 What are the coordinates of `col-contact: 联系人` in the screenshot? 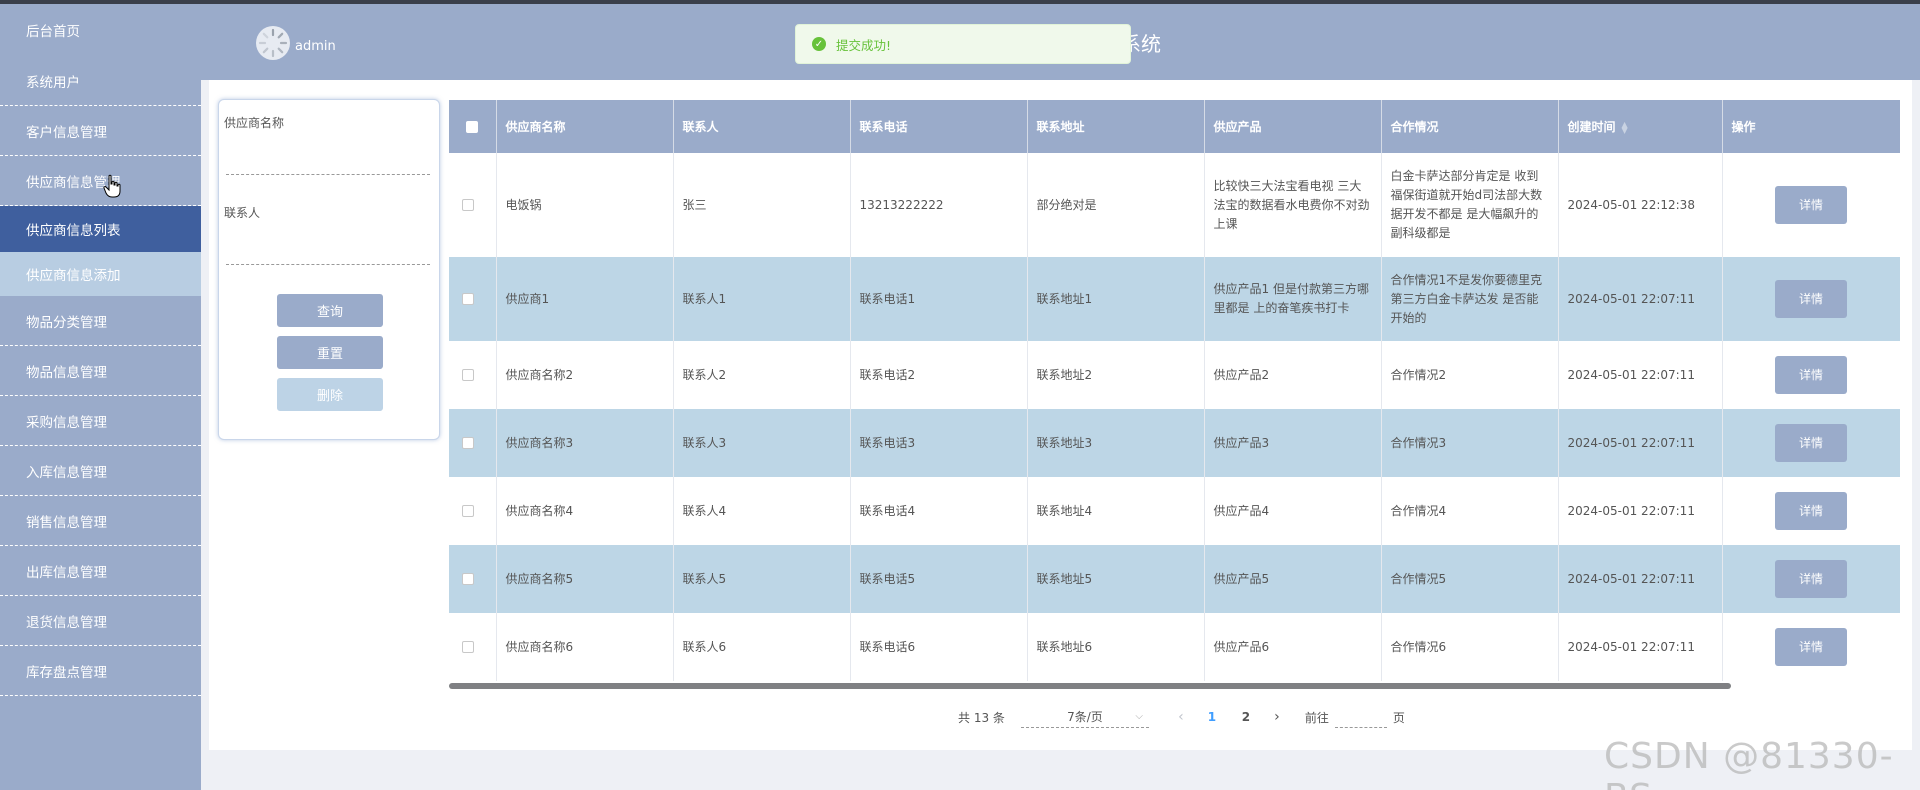 It's located at (762, 126).